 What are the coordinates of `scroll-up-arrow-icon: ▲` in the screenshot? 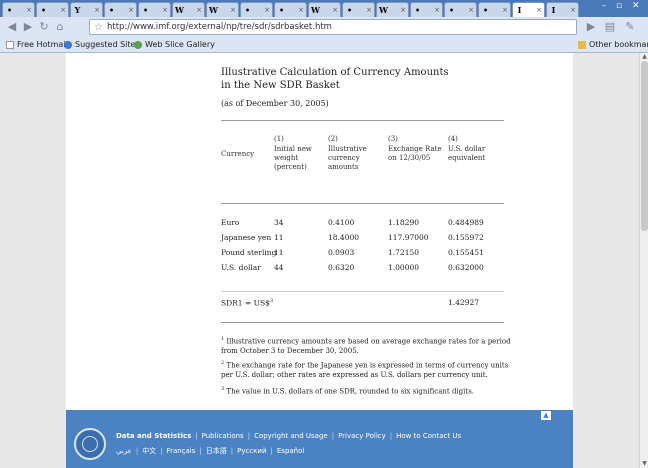 It's located at (644, 57).